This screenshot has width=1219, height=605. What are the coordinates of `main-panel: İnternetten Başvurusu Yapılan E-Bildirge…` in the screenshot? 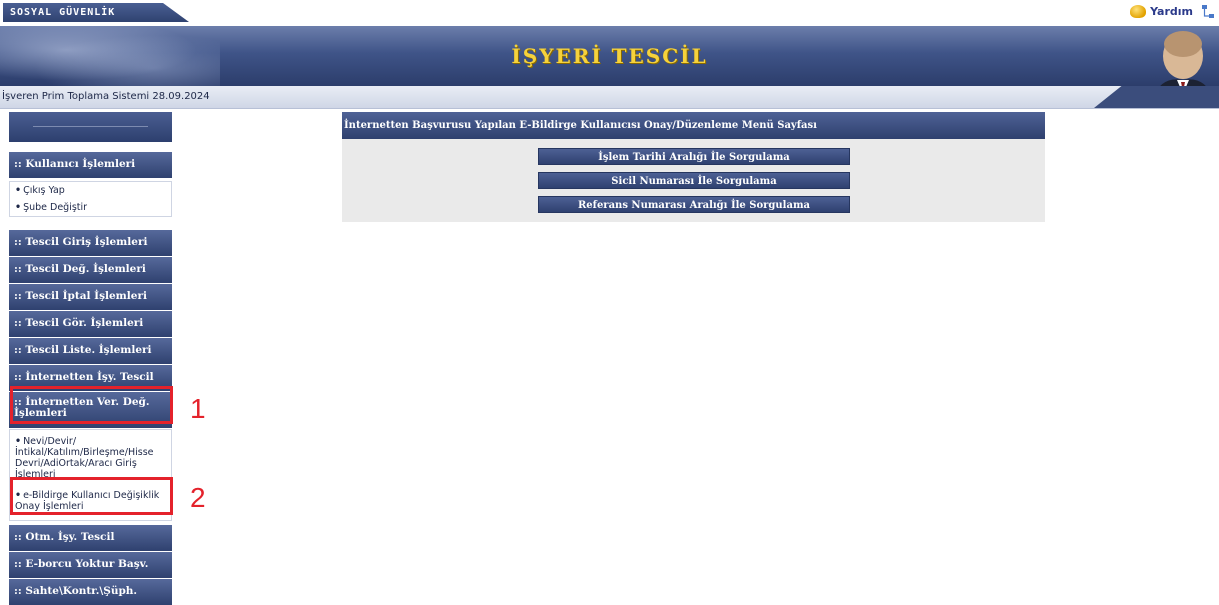 It's located at (693, 167).